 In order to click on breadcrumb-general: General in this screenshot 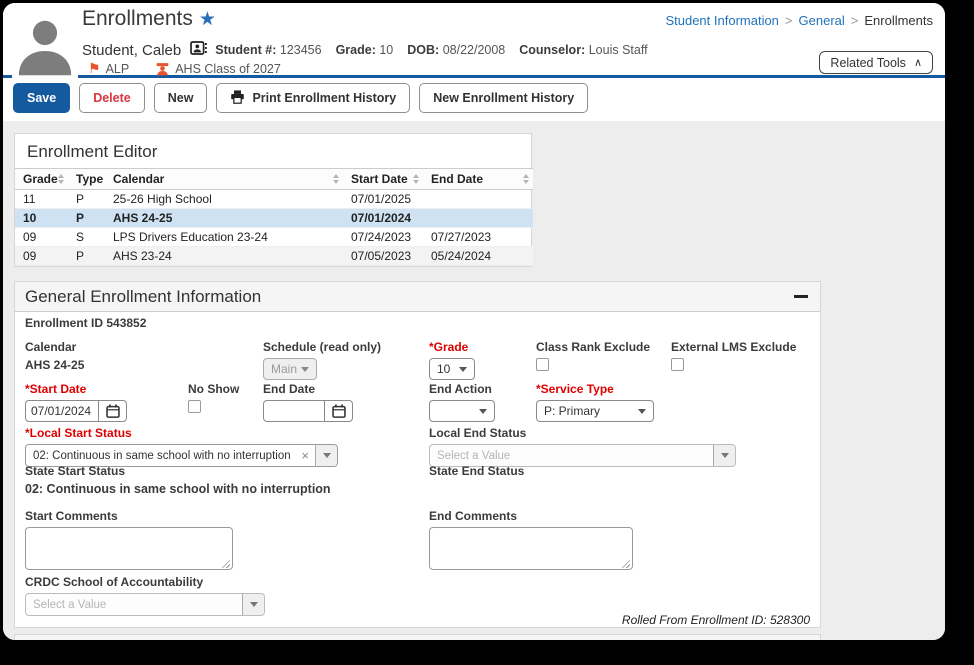, I will do `click(822, 20)`.